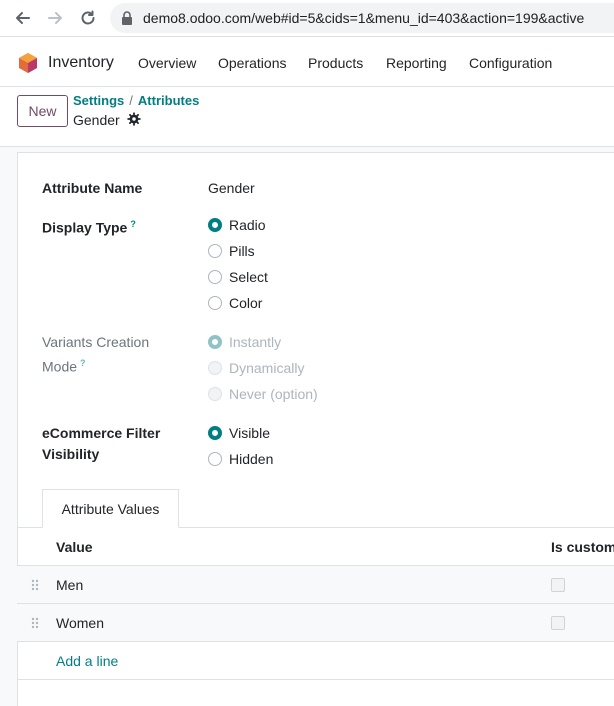 Image resolution: width=614 pixels, height=706 pixels. Describe the element at coordinates (307, 117) in the screenshot. I see `control-panel: New Settings / Attributes Gender` at that location.